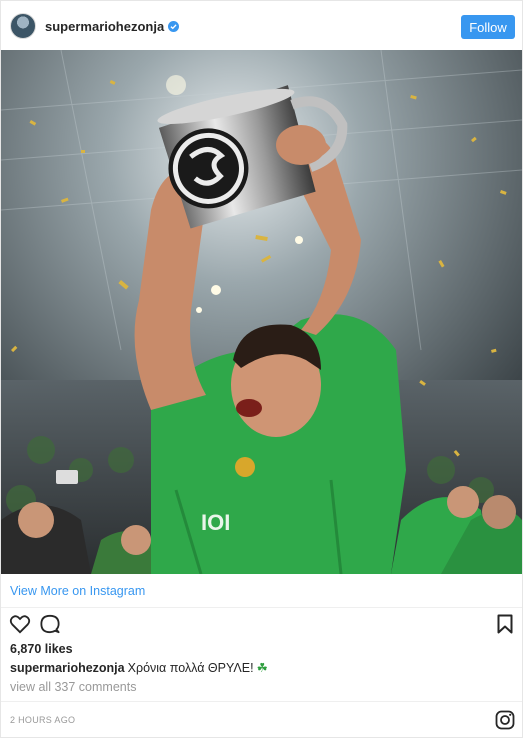 The width and height of the screenshot is (523, 738). Describe the element at coordinates (67, 668) in the screenshot. I see `caption-username: supermariohezonja` at that location.